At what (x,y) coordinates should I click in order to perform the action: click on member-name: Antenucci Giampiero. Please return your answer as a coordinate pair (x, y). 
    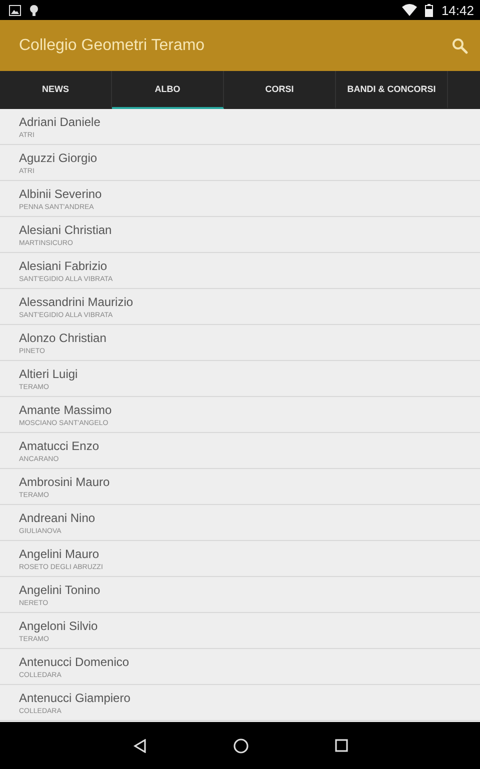
    Looking at the image, I should click on (75, 697).